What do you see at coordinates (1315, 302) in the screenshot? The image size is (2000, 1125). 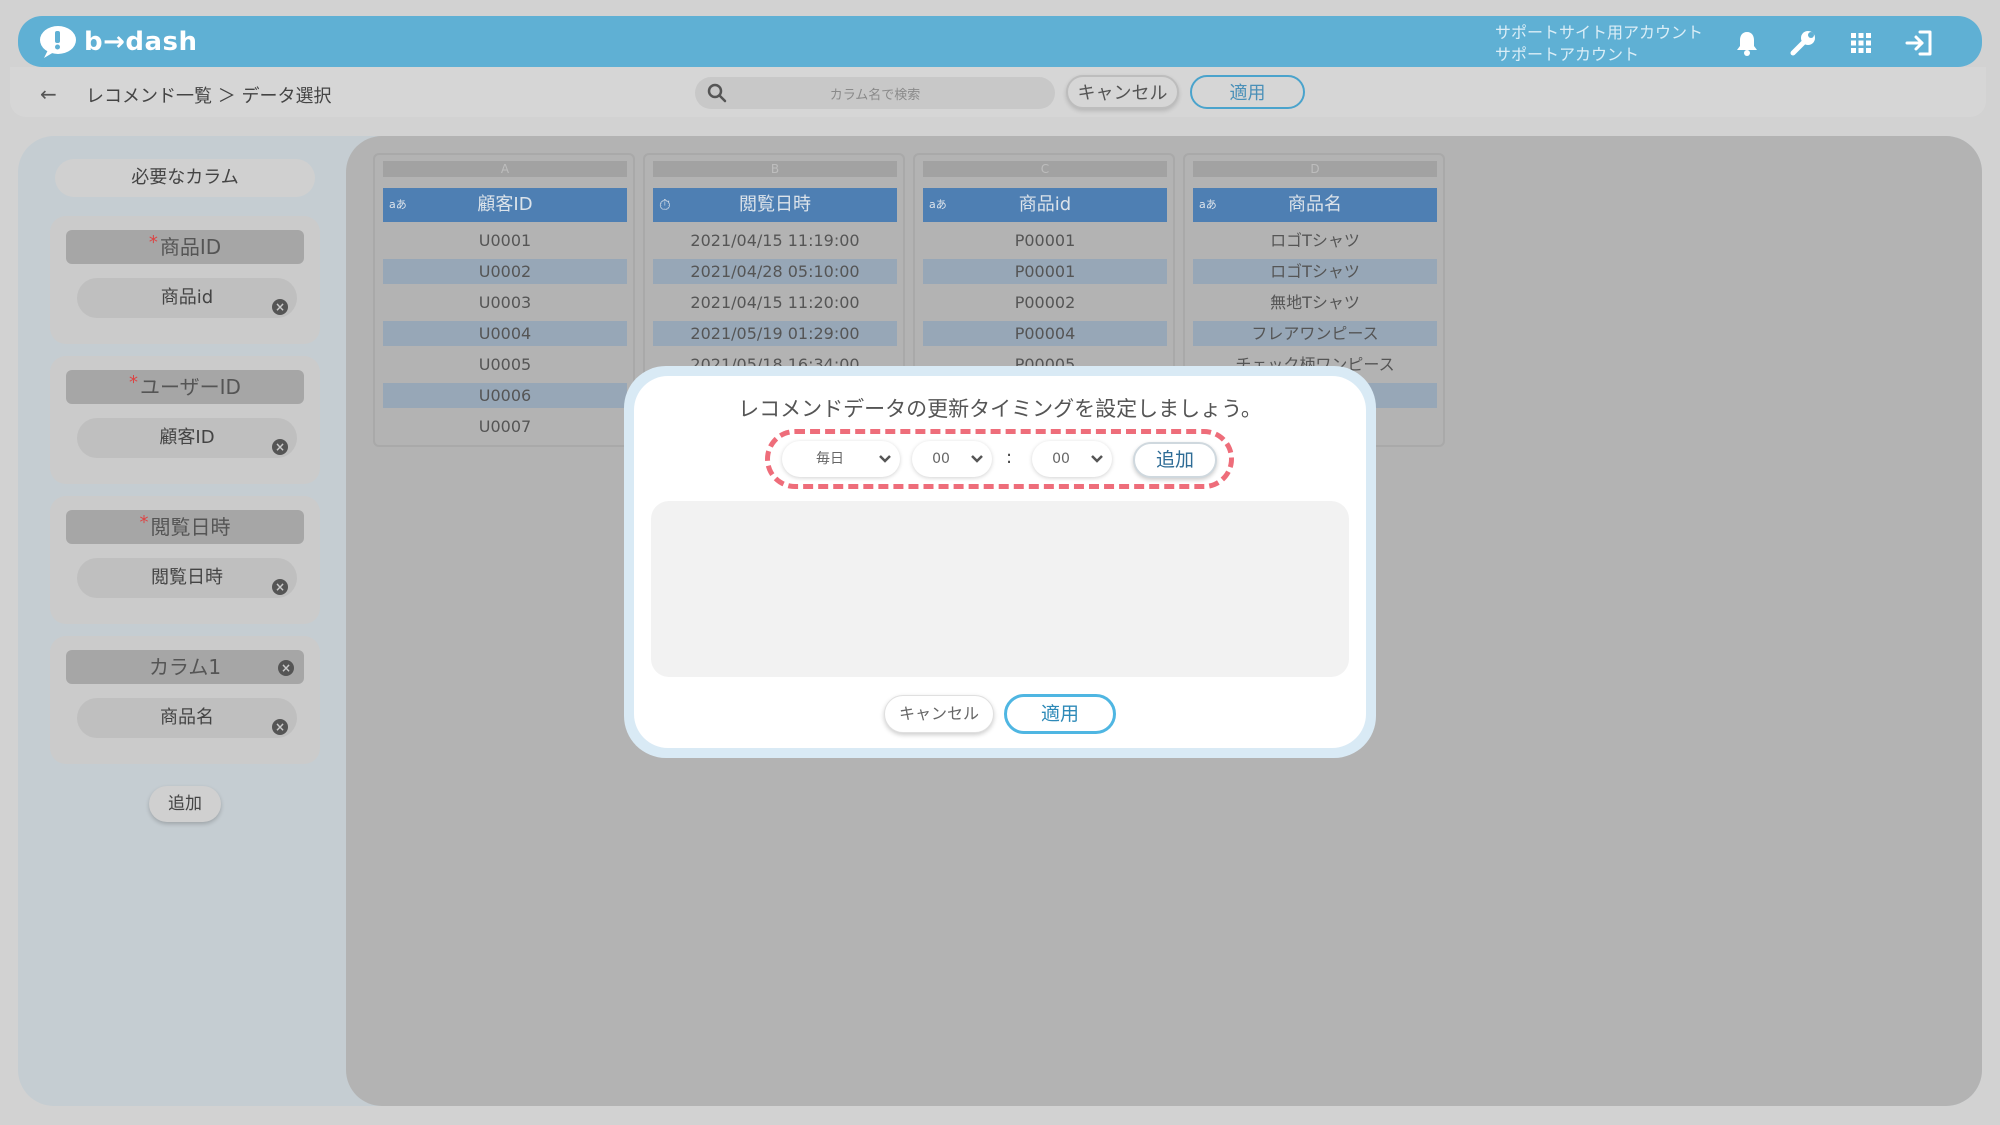 I see `table-cell: 無地Tシャツ` at bounding box center [1315, 302].